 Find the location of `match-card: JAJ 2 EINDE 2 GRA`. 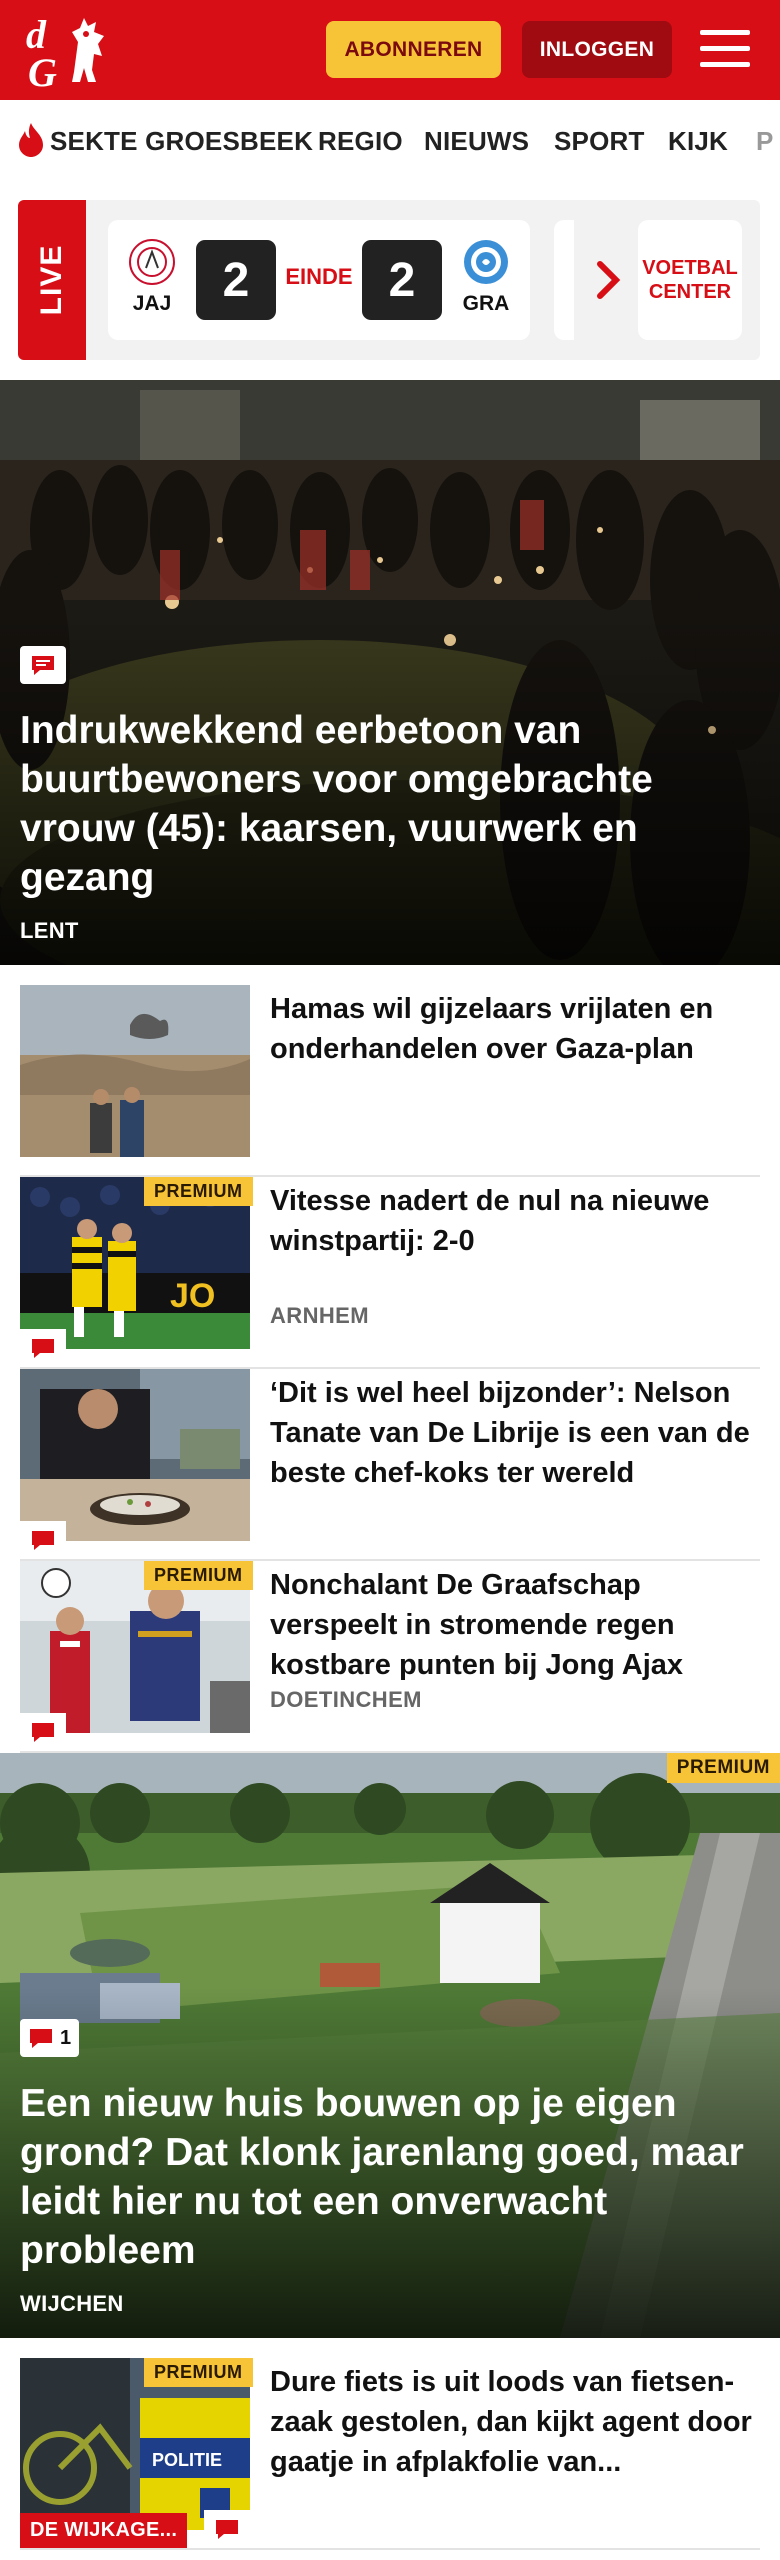

match-card: JAJ 2 EINDE 2 GRA is located at coordinates (319, 280).